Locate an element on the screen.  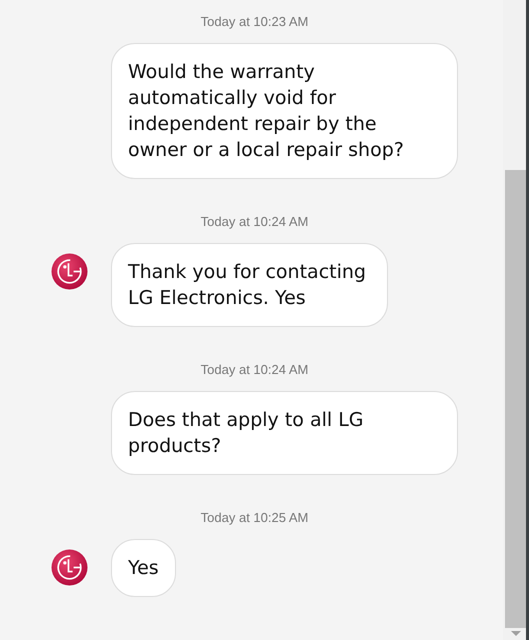
timestamp: Today at 10:25 AM is located at coordinates (254, 518).